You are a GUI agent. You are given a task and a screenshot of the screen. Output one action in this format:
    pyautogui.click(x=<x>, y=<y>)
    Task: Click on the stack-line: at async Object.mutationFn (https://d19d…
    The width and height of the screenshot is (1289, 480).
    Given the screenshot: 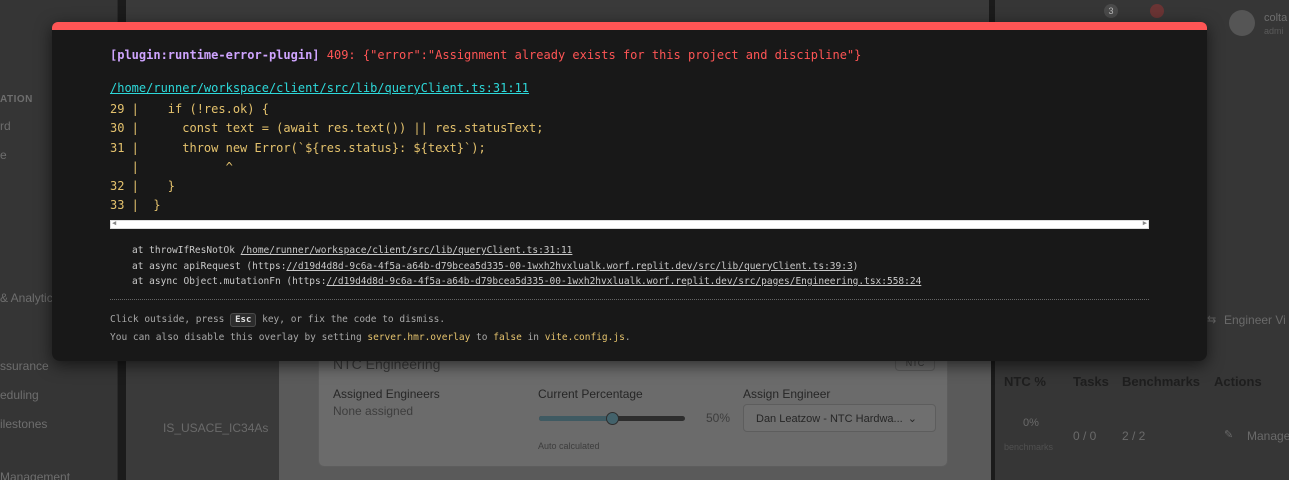 What is the action you would take?
    pyautogui.click(x=526, y=282)
    